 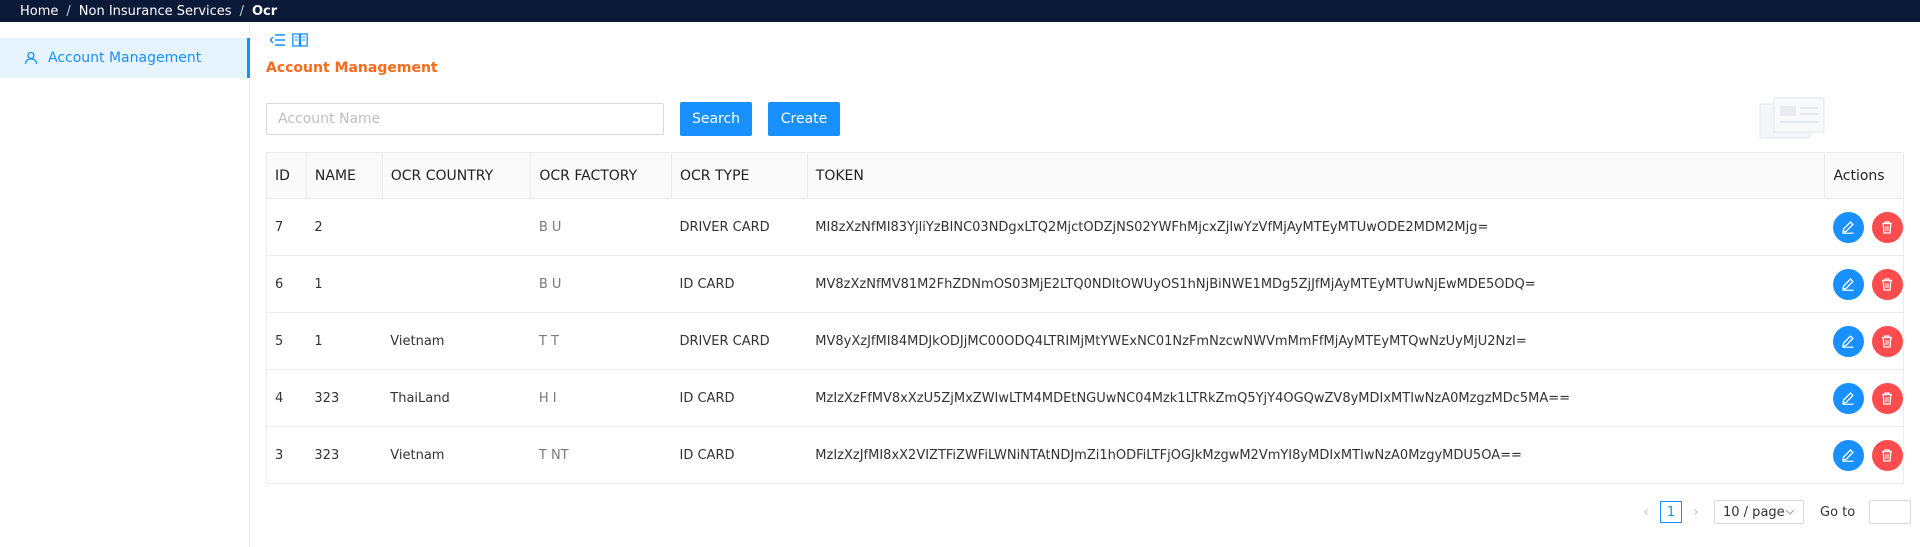 What do you see at coordinates (1838, 512) in the screenshot?
I see `goto-label: Go to` at bounding box center [1838, 512].